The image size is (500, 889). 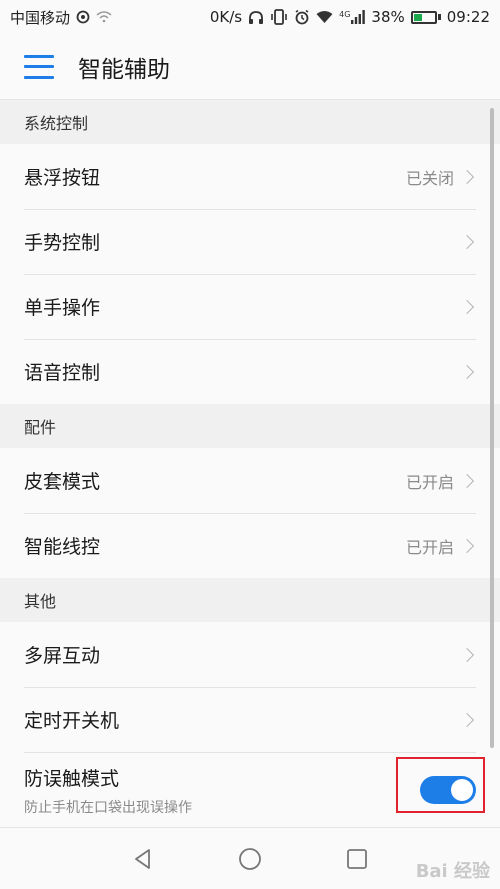 I want to click on menu-icon, so click(x=39, y=66).